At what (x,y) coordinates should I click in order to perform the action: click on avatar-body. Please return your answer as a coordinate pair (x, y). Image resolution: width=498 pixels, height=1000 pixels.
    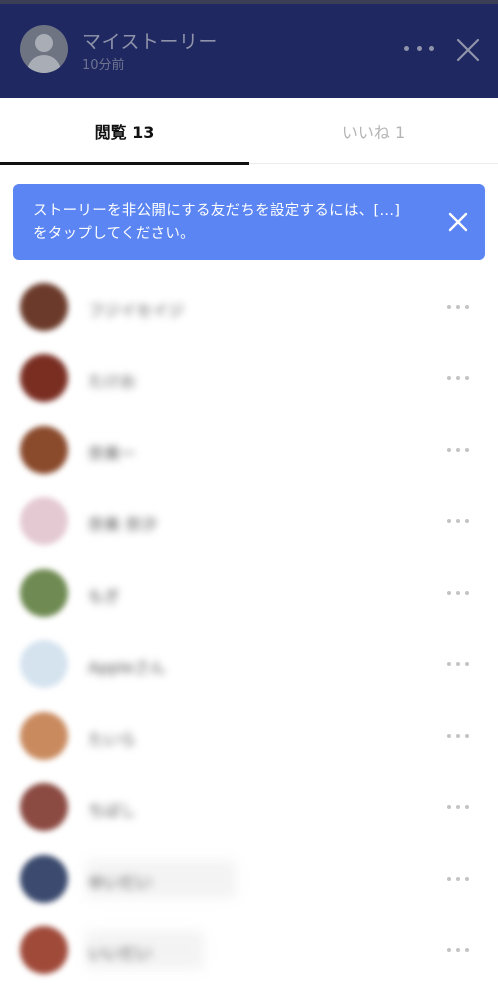
    Looking at the image, I should click on (44, 64).